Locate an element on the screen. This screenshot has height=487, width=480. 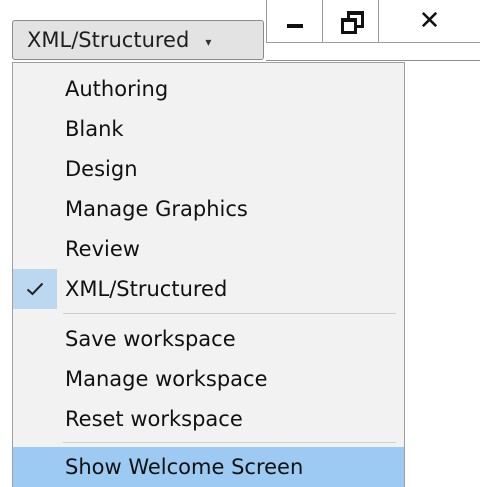
menu-item-xml-structured: XML/Structured is located at coordinates (208, 289).